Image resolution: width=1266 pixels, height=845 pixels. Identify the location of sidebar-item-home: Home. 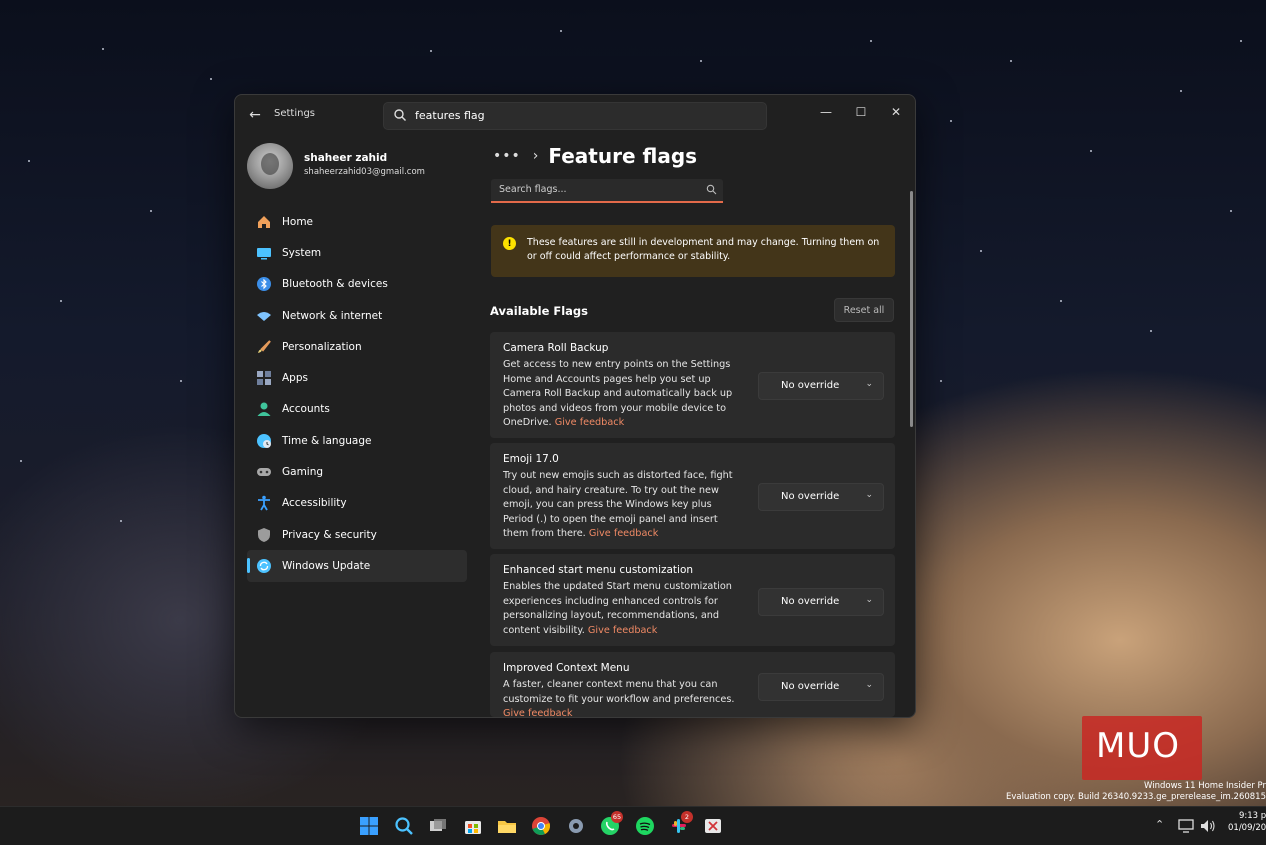
(357, 221).